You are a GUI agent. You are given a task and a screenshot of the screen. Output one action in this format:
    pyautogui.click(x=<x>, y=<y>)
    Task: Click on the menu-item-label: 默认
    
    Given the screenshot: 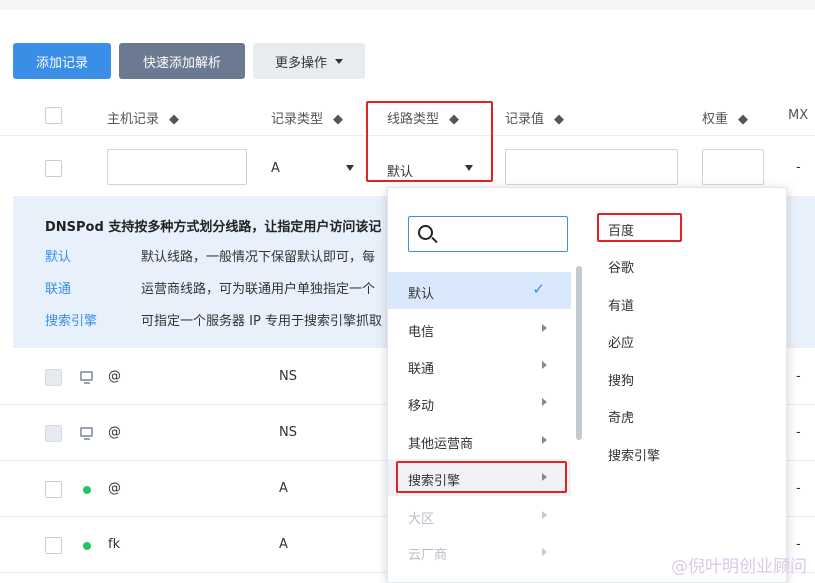 What is the action you would take?
    pyautogui.click(x=421, y=294)
    